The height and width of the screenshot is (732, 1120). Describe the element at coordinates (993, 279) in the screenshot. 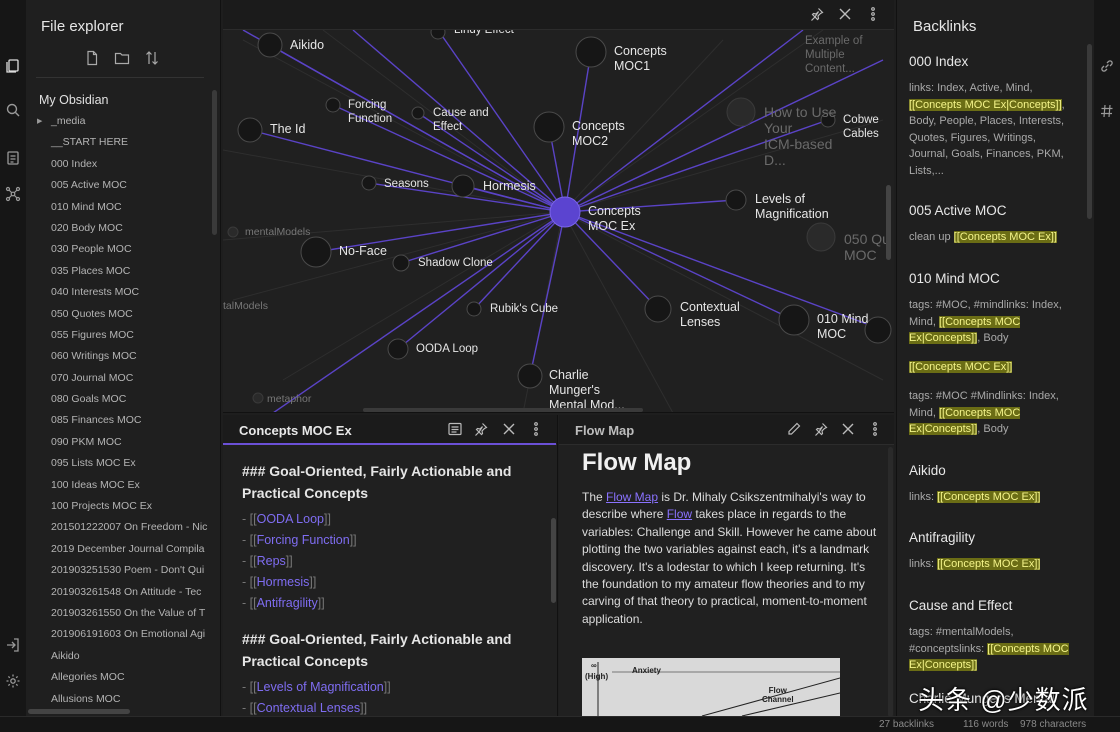

I see `backlink-note-title: 010 Mind MOC` at that location.